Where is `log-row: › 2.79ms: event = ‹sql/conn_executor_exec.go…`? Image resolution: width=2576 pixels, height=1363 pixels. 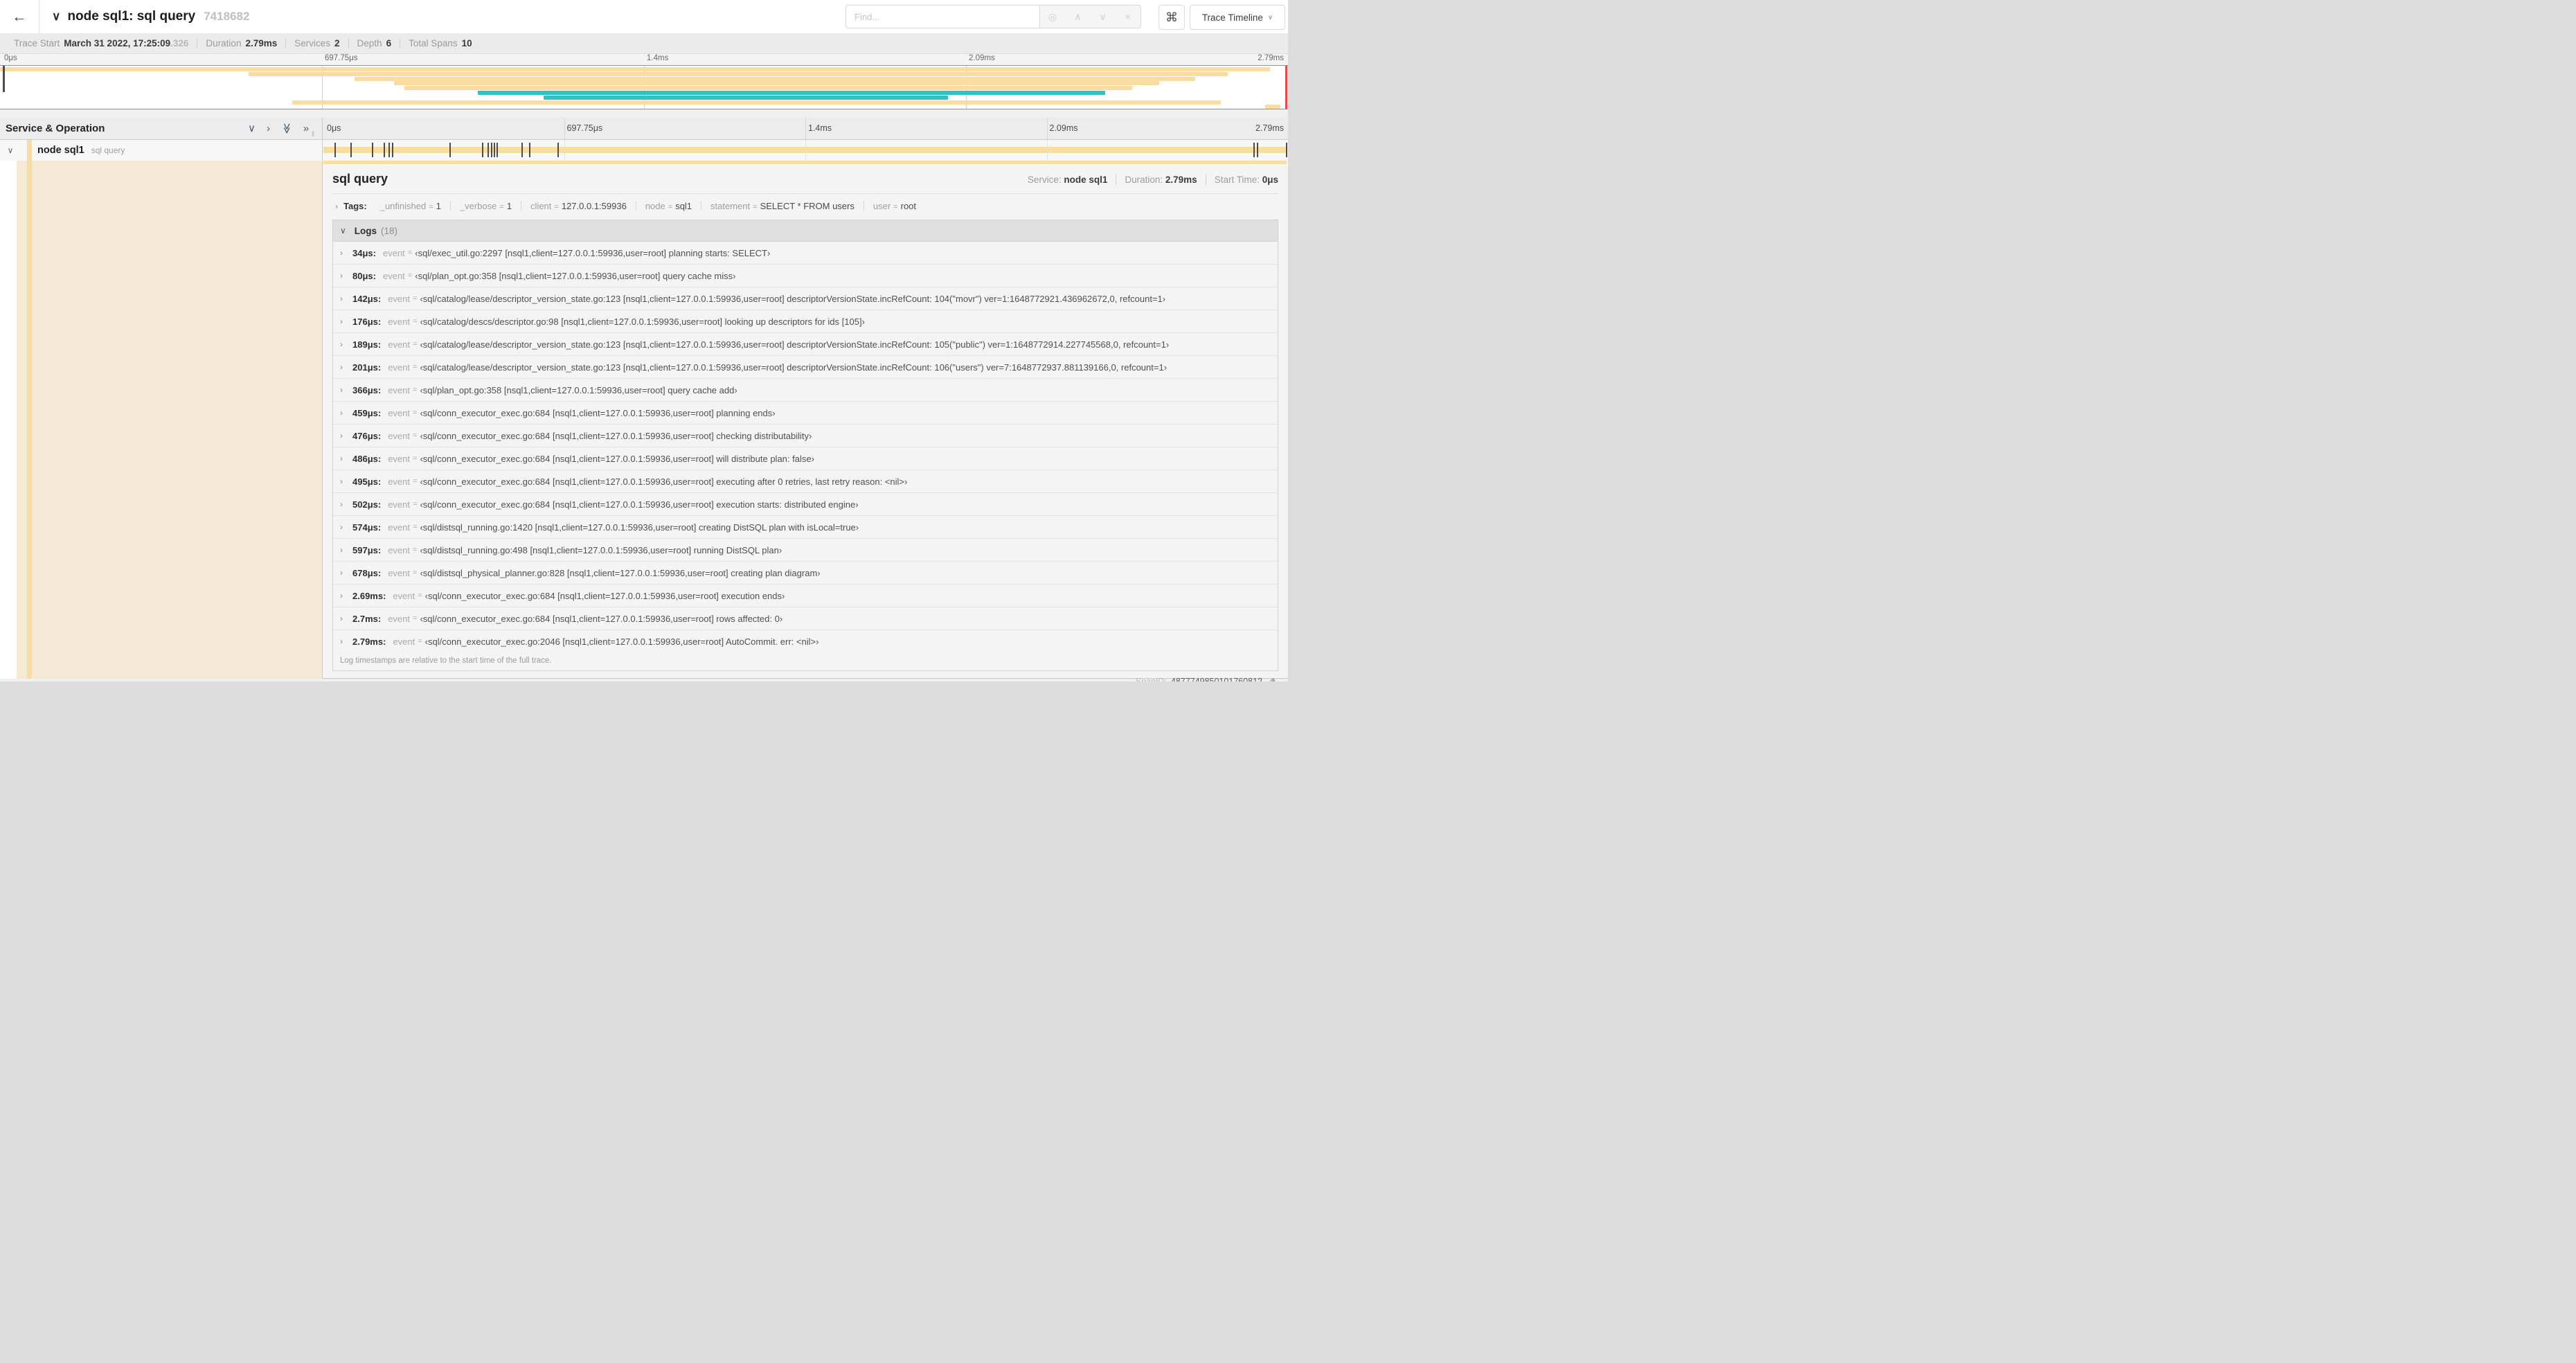
log-row: › 2.79ms: event = ‹sql/conn_executor_exec.go… is located at coordinates (806, 641).